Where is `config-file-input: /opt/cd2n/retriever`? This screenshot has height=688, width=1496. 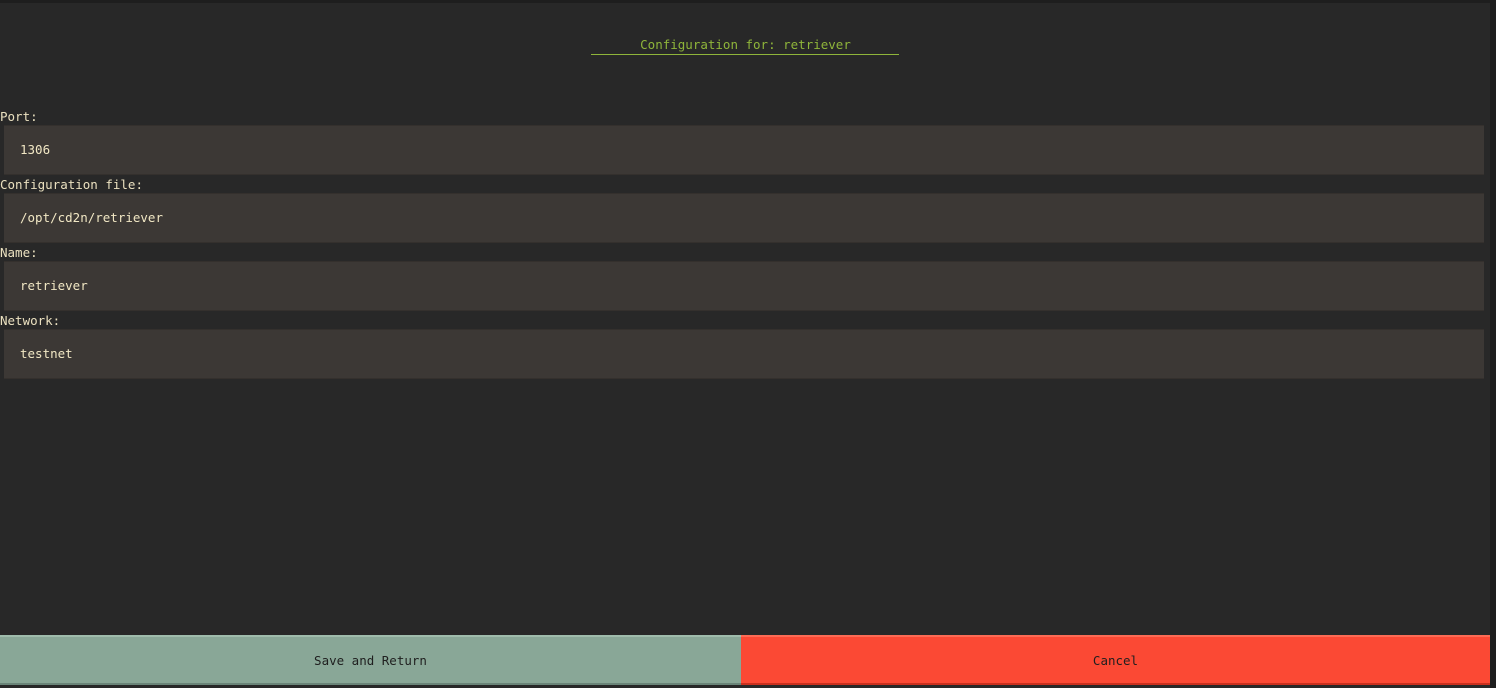 config-file-input: /opt/cd2n/retriever is located at coordinates (744, 218).